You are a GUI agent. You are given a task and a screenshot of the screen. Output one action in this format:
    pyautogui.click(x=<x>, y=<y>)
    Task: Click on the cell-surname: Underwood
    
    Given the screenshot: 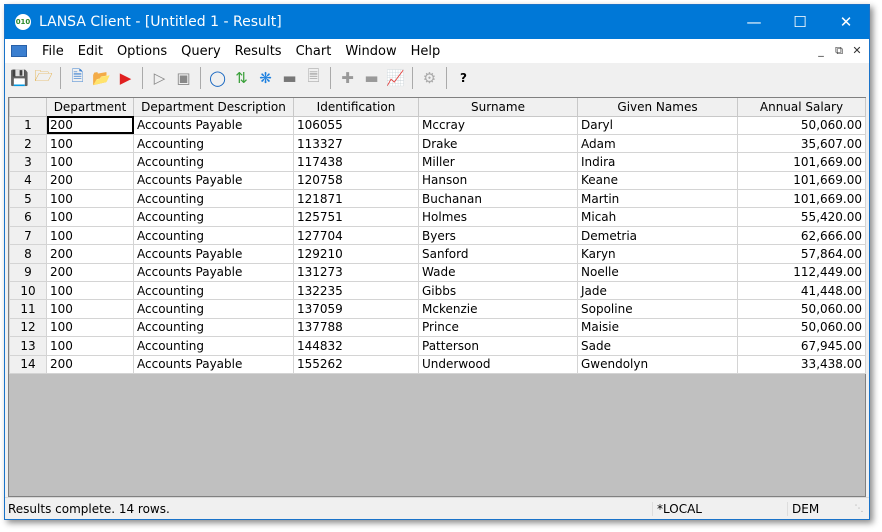 What is the action you would take?
    pyautogui.click(x=498, y=364)
    